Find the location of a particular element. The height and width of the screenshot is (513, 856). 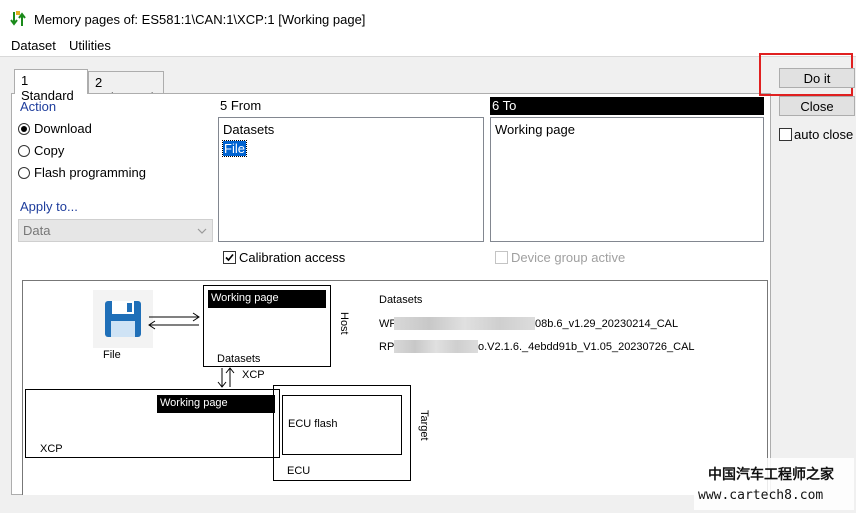

tab-standard: 1 Standard is located at coordinates (51, 86).